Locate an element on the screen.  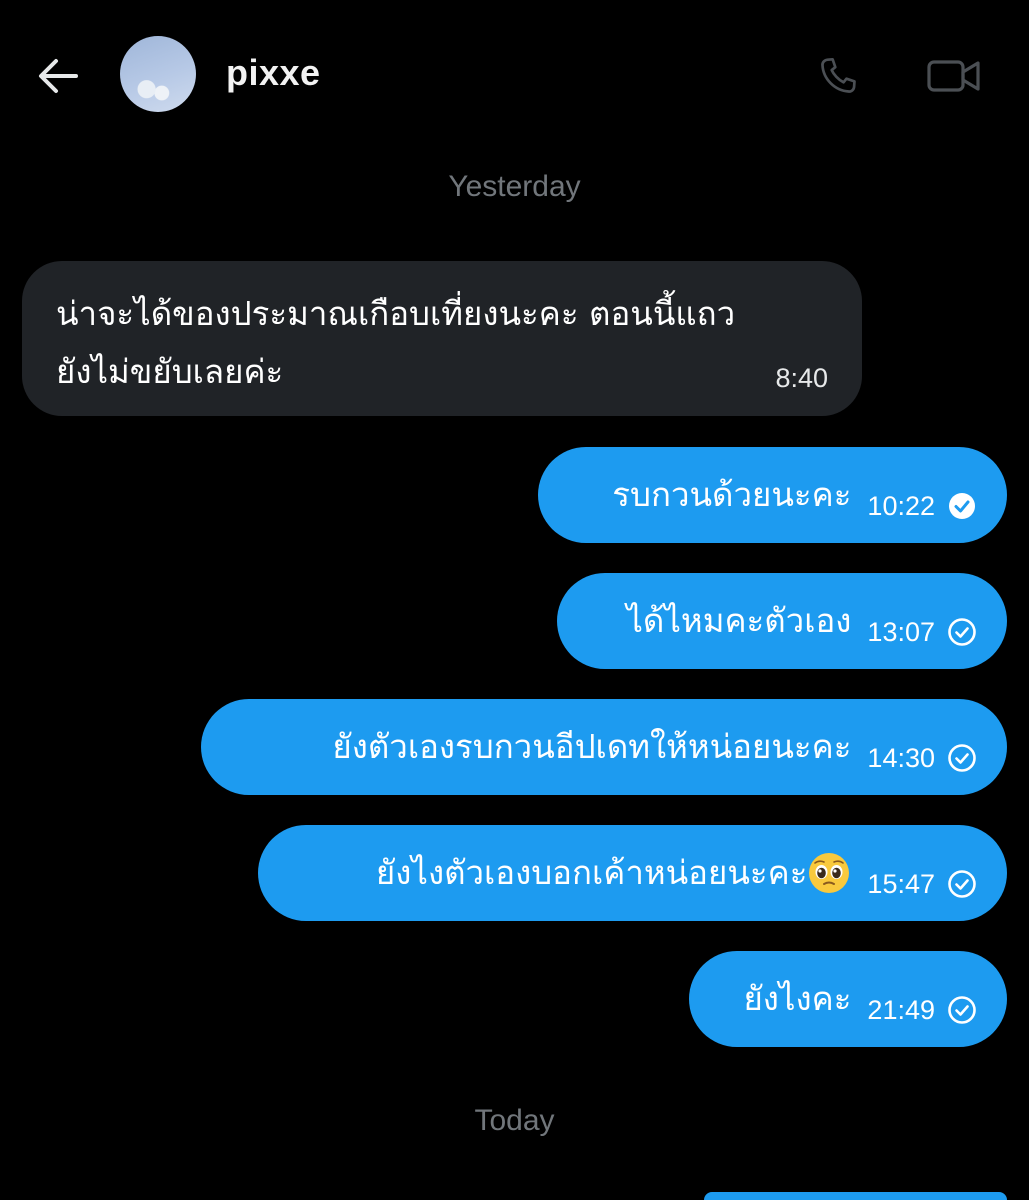
read-check-icon is located at coordinates (962, 506).